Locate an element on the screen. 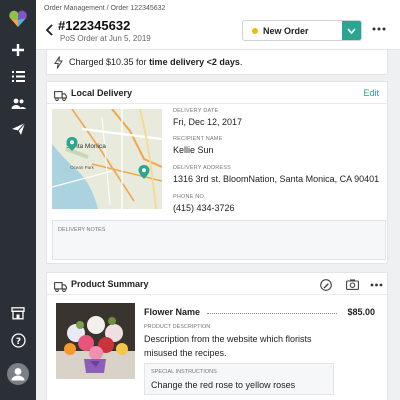  breadcrumb: Order Management / Order 122345632 is located at coordinates (104, 8).